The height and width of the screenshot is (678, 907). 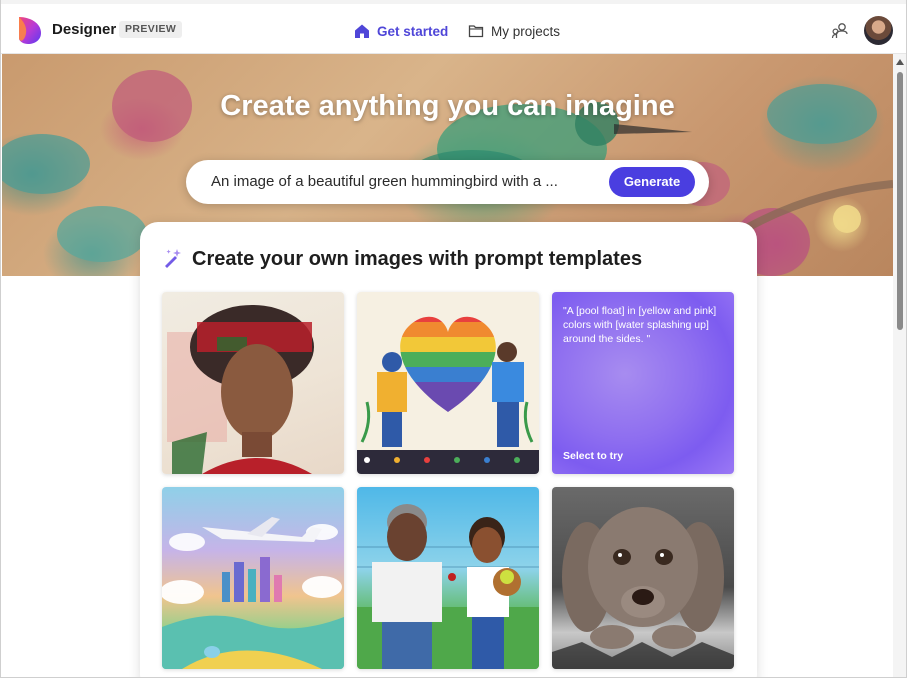 I want to click on generate-button: Generate, so click(x=652, y=182).